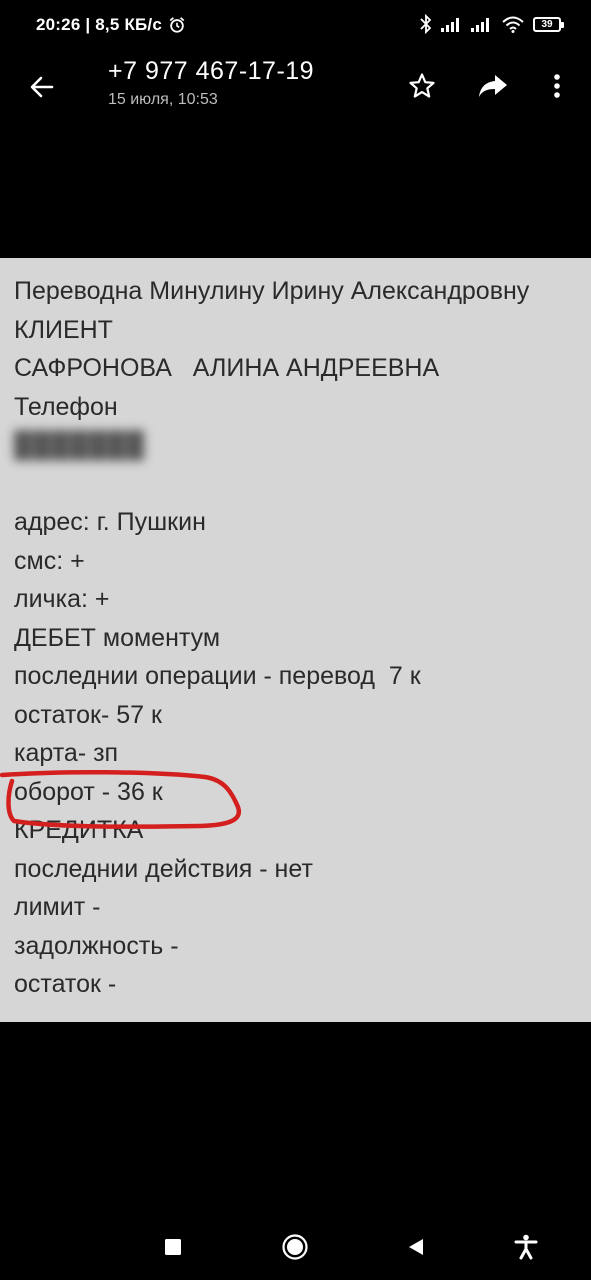 This screenshot has height=1280, width=591. I want to click on back-arrow-icon, so click(42, 87).